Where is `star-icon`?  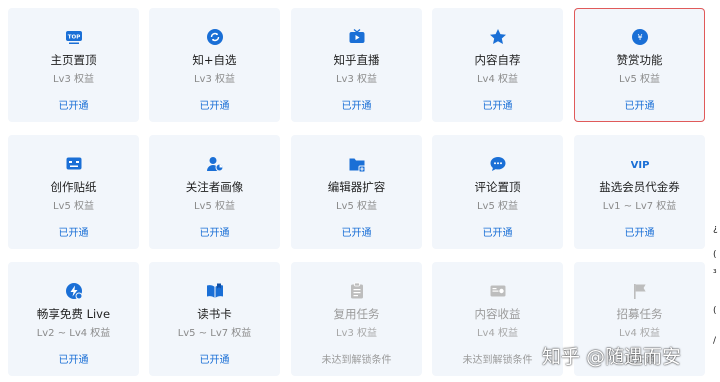 star-icon is located at coordinates (498, 37).